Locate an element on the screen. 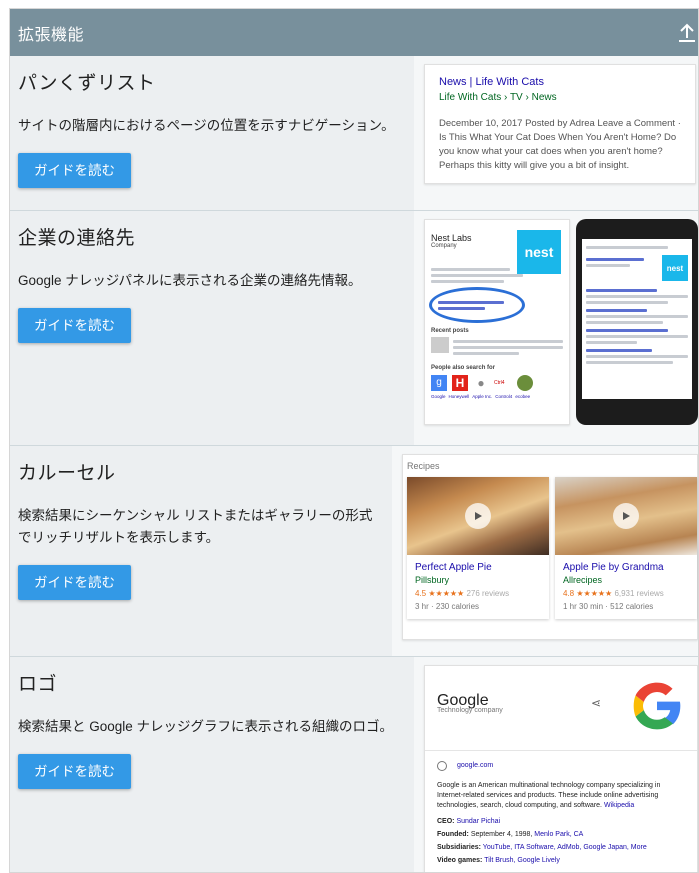 The image size is (699, 873). recipe-meta: 1 hr 30 min · 512 calories is located at coordinates (608, 606).